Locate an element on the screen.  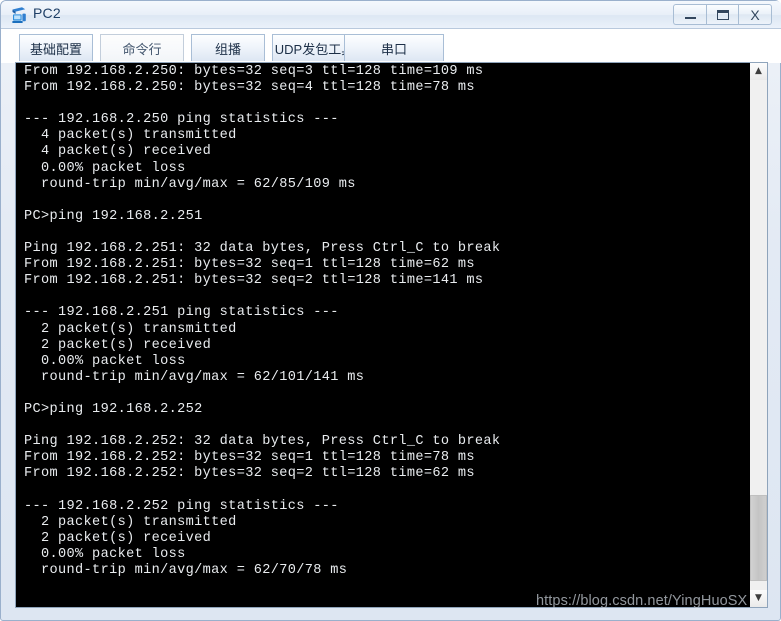
pc-computer-icon is located at coordinates (19, 15).